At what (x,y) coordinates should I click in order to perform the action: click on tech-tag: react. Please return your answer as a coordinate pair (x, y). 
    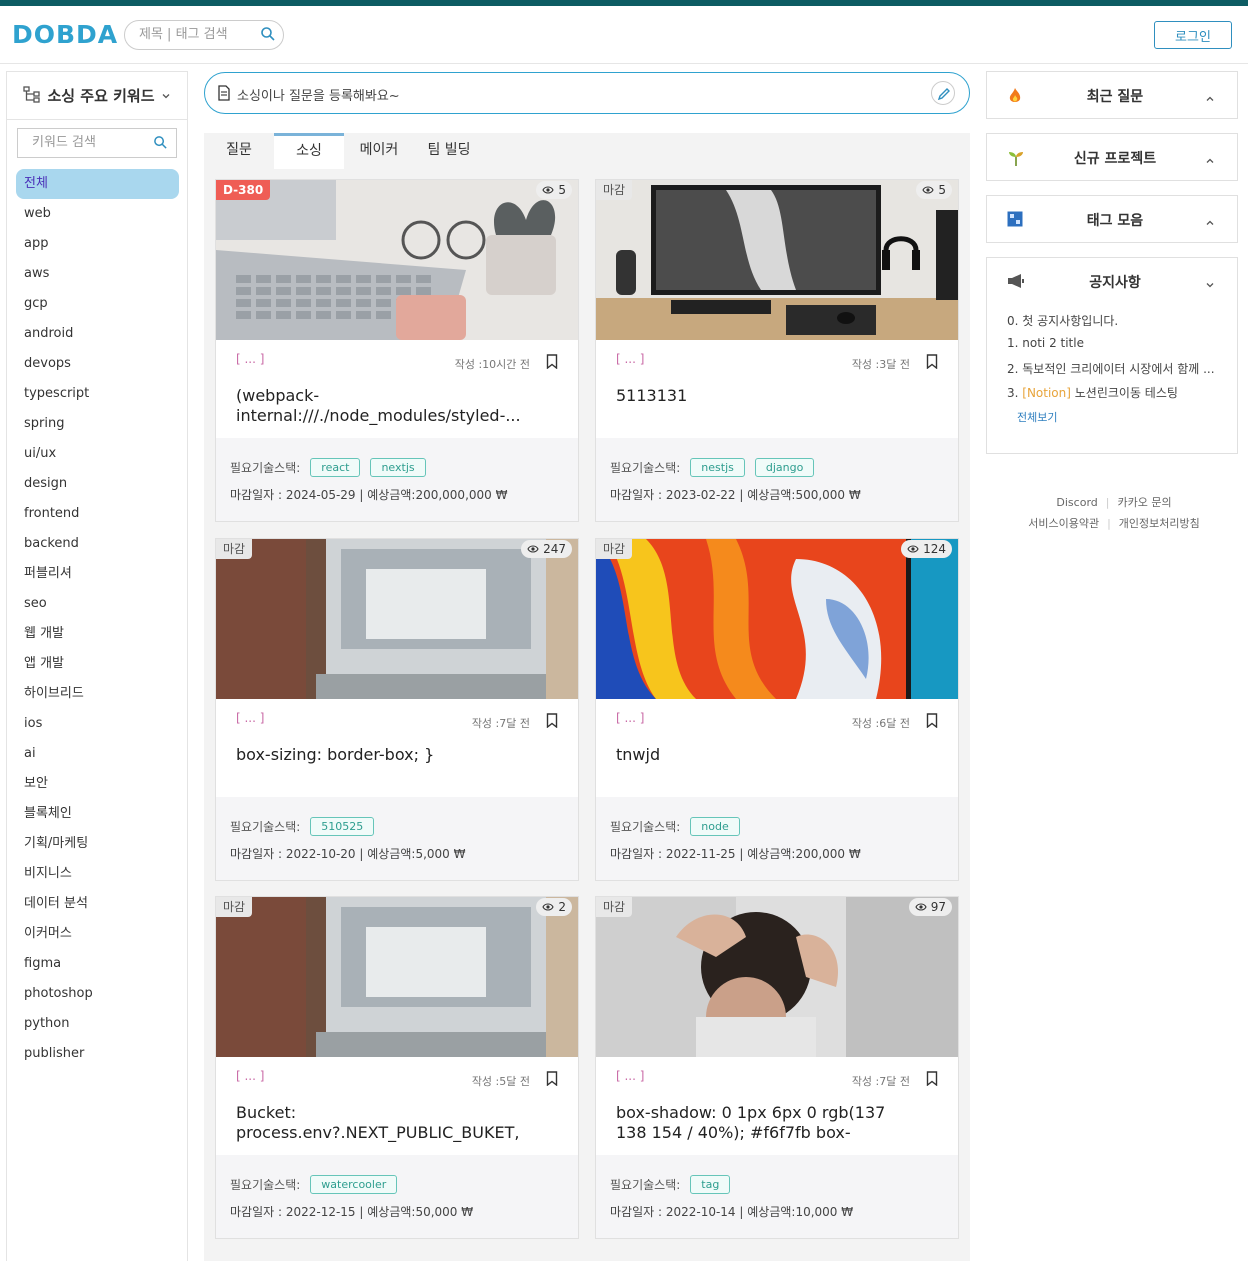
    Looking at the image, I should click on (335, 467).